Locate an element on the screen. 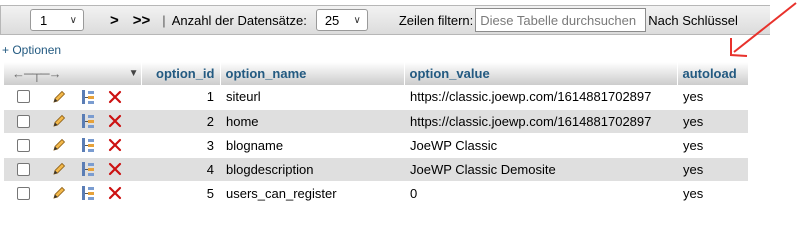 The height and width of the screenshot is (240, 800). column-header-option-name: option_name is located at coordinates (312, 73).